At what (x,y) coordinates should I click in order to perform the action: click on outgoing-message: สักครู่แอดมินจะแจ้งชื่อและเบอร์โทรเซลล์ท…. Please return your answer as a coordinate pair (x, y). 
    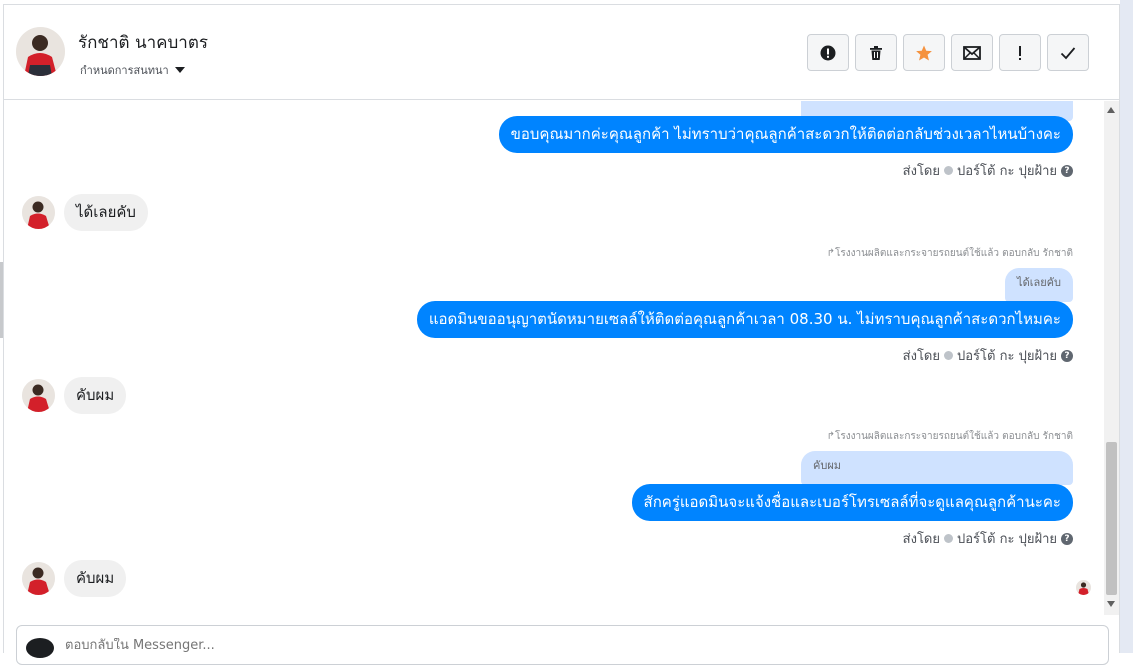
    Looking at the image, I should click on (852, 502).